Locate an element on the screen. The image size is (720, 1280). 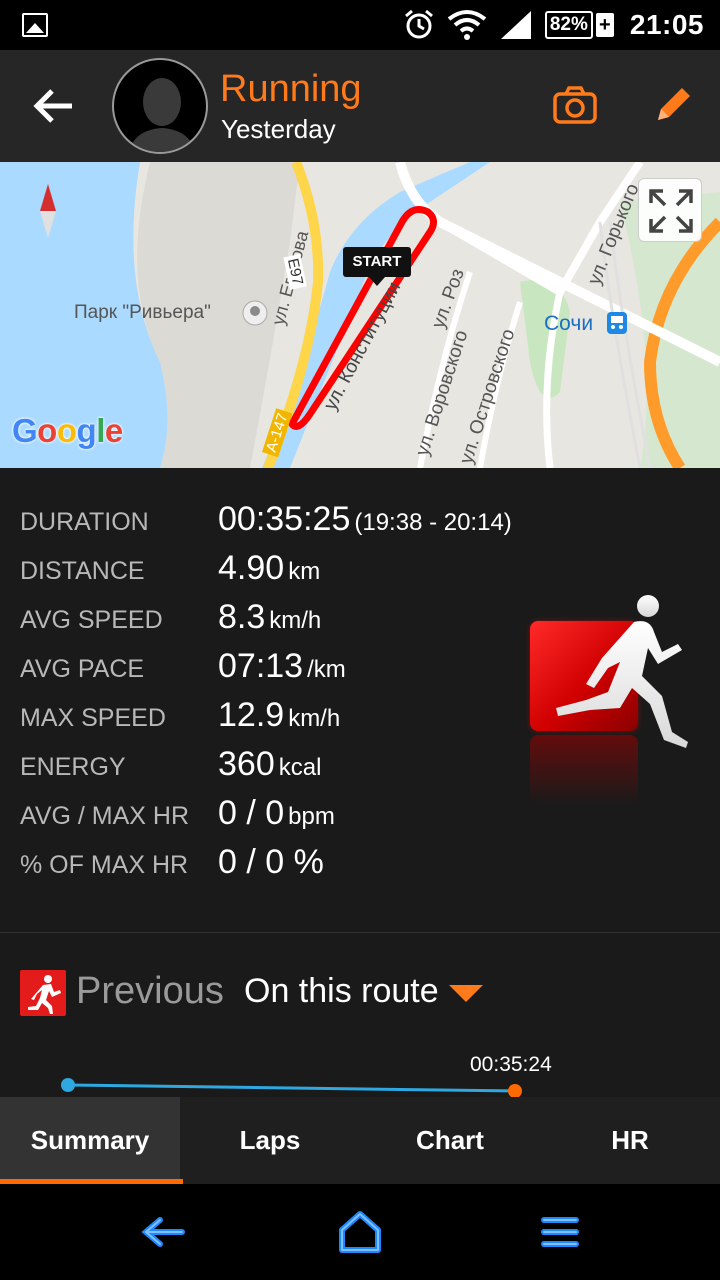
nav-menu-button is located at coordinates (560, 1232).